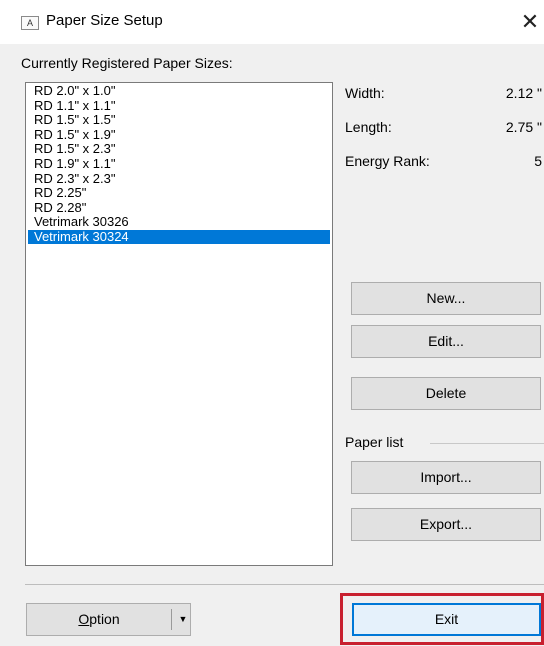  I want to click on exit-button: Exit, so click(446, 619).